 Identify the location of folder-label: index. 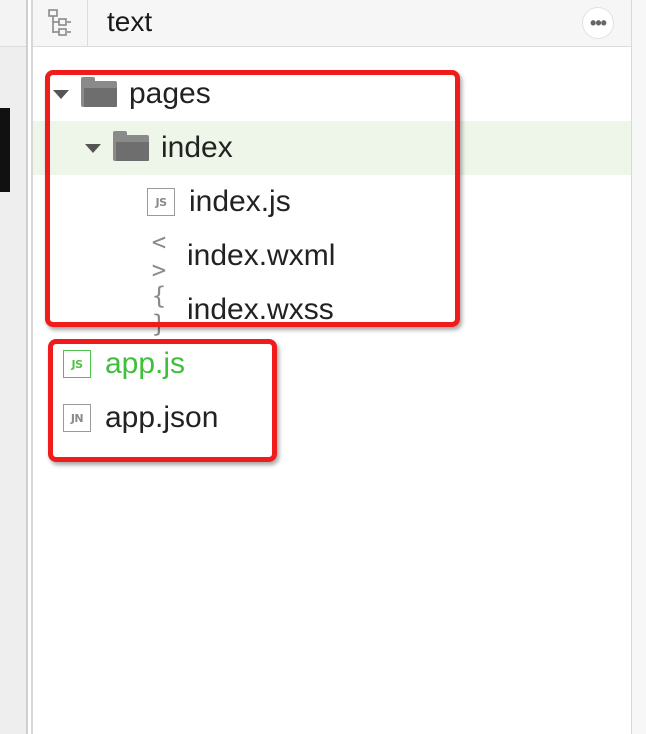
(197, 147).